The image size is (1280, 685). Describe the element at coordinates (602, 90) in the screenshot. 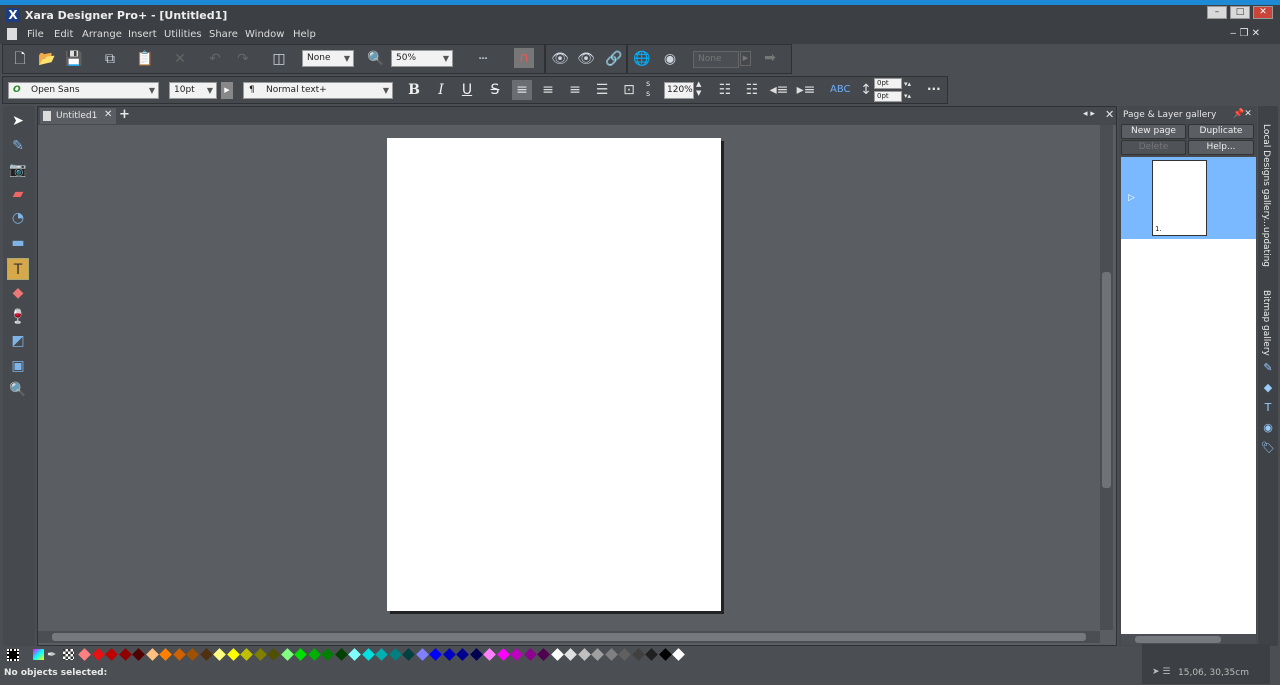

I see `justify-icon: ☰` at that location.